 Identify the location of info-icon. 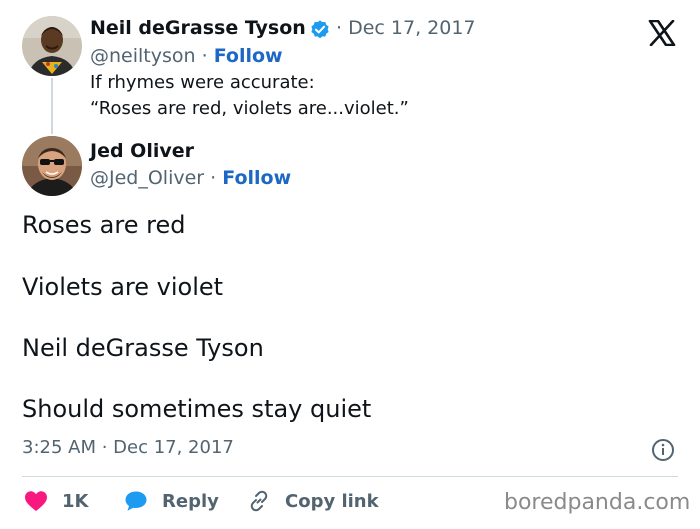
(663, 450).